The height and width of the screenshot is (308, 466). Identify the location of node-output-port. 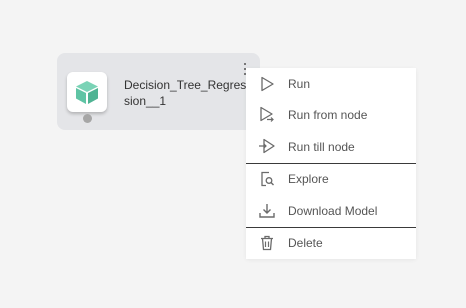
(87, 118).